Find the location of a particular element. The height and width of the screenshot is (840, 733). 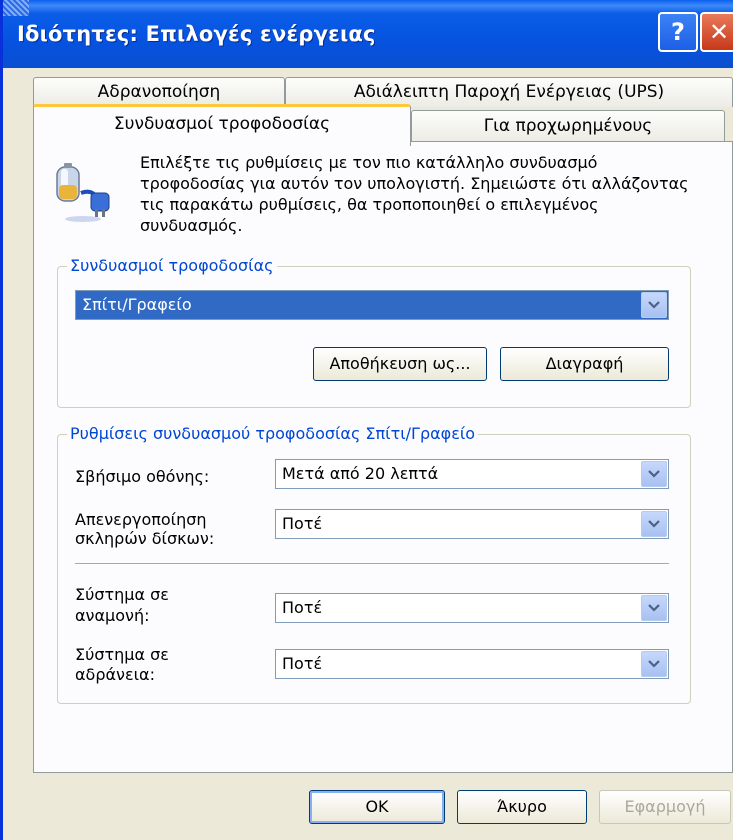

delete-button: Διαγραφή is located at coordinates (584, 364).